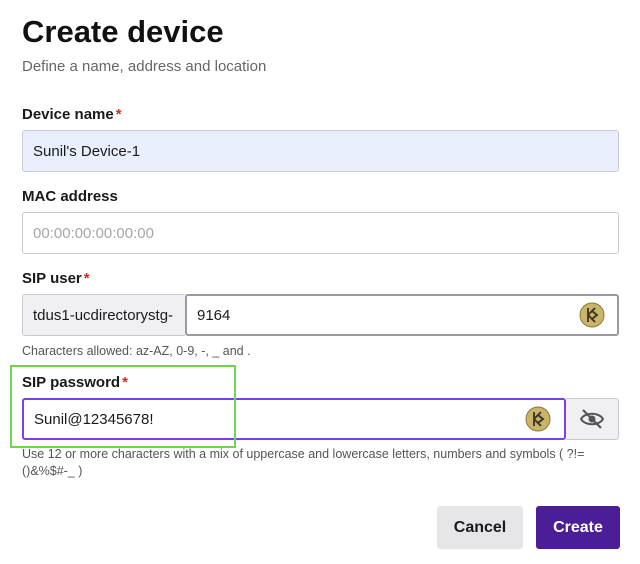 Image resolution: width=640 pixels, height=564 pixels. What do you see at coordinates (144, 66) in the screenshot?
I see `page-subtitle: Define a name, address and location` at bounding box center [144, 66].